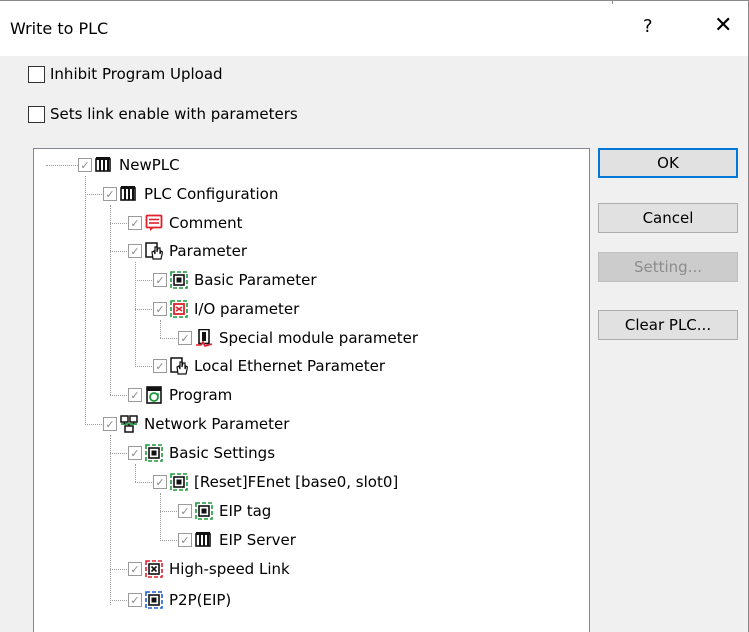 The height and width of the screenshot is (632, 749). What do you see at coordinates (200, 600) in the screenshot?
I see `tree-node-label: P2P(EIP)` at bounding box center [200, 600].